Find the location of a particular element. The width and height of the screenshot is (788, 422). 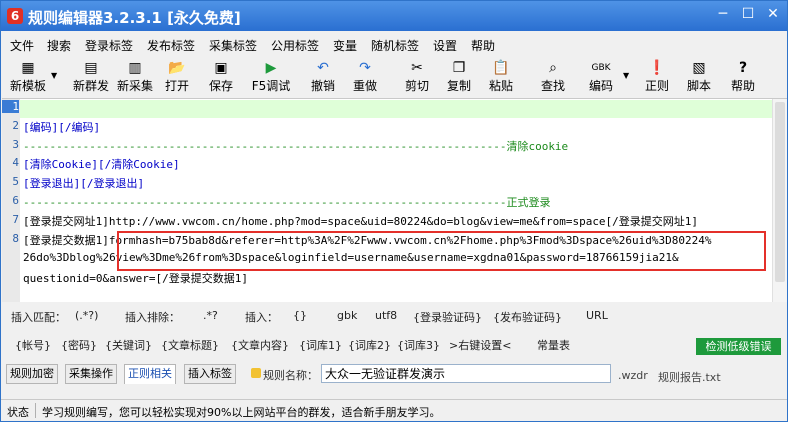

status-label: 状态 is located at coordinates (18, 412).